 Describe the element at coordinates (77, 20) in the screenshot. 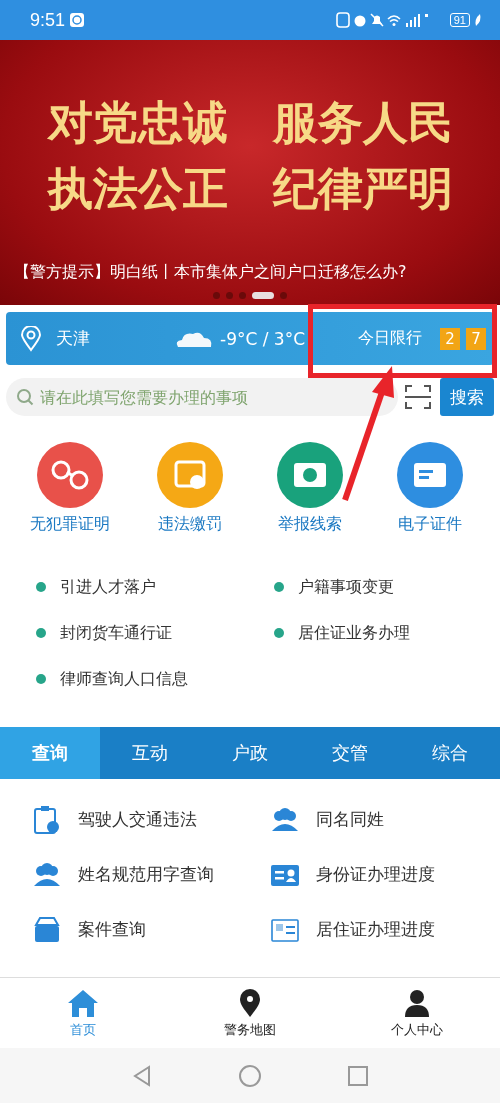

I see `message-icon` at that location.